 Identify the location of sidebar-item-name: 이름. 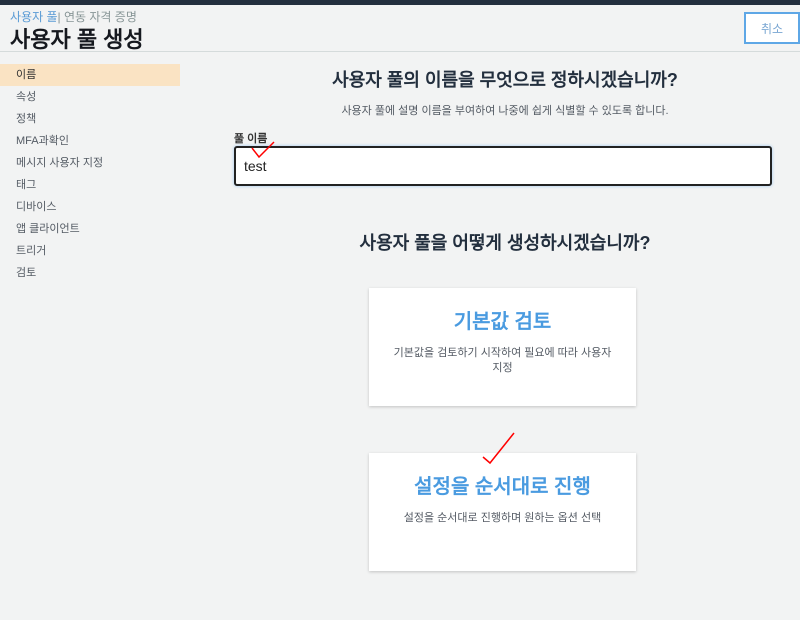
(90, 75).